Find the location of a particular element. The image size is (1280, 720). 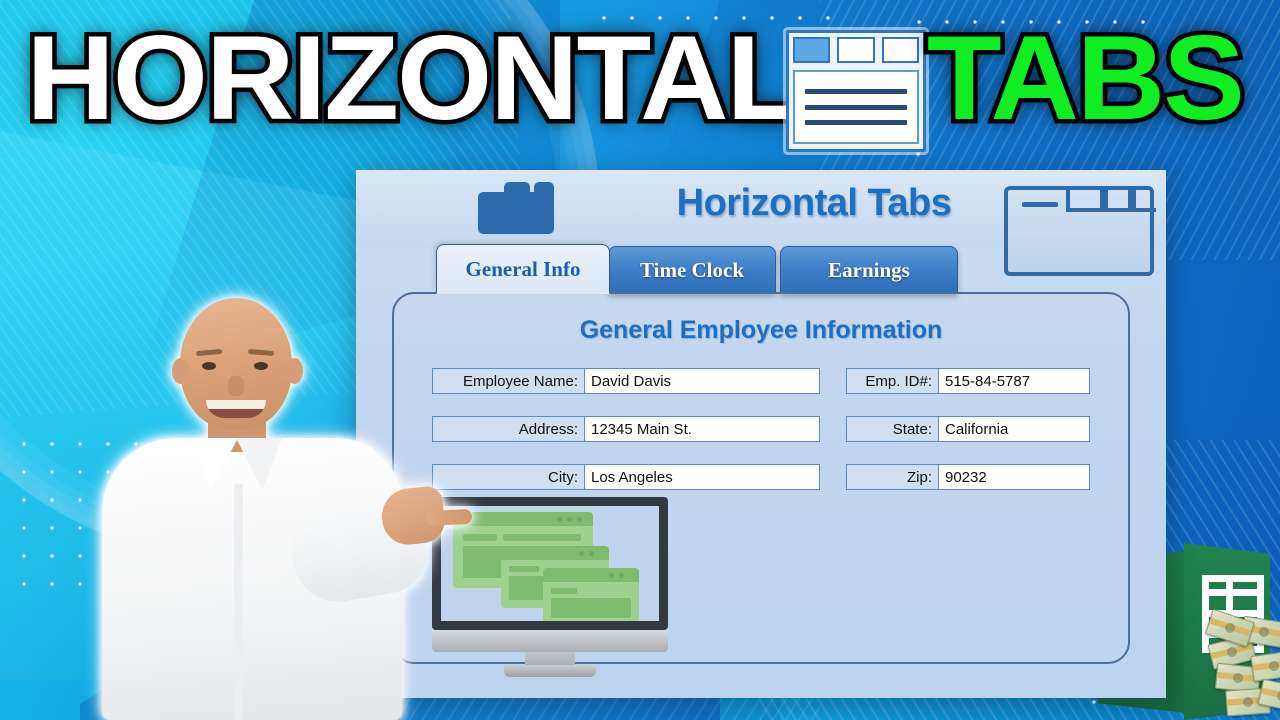

banner-word-accent: TABS is located at coordinates (1085, 78).